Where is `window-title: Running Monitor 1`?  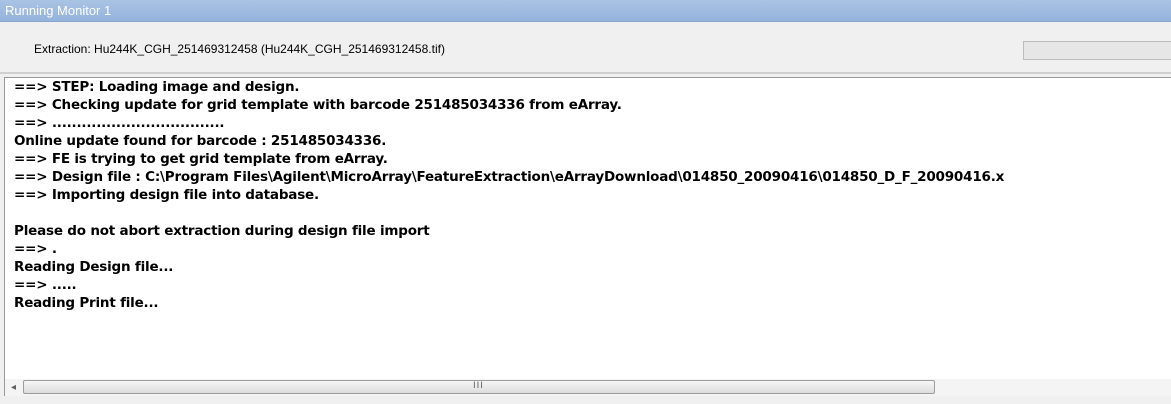 window-title: Running Monitor 1 is located at coordinates (58, 10).